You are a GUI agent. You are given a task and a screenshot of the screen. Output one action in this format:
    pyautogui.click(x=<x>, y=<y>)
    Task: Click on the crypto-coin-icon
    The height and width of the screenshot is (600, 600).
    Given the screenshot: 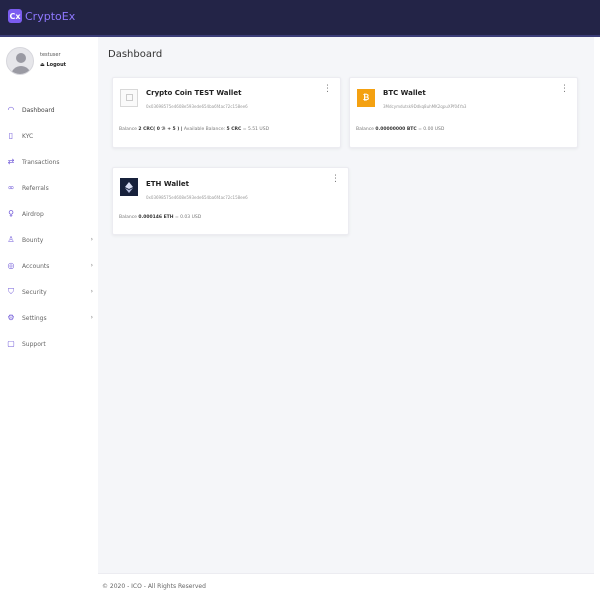 What is the action you would take?
    pyautogui.click(x=129, y=98)
    